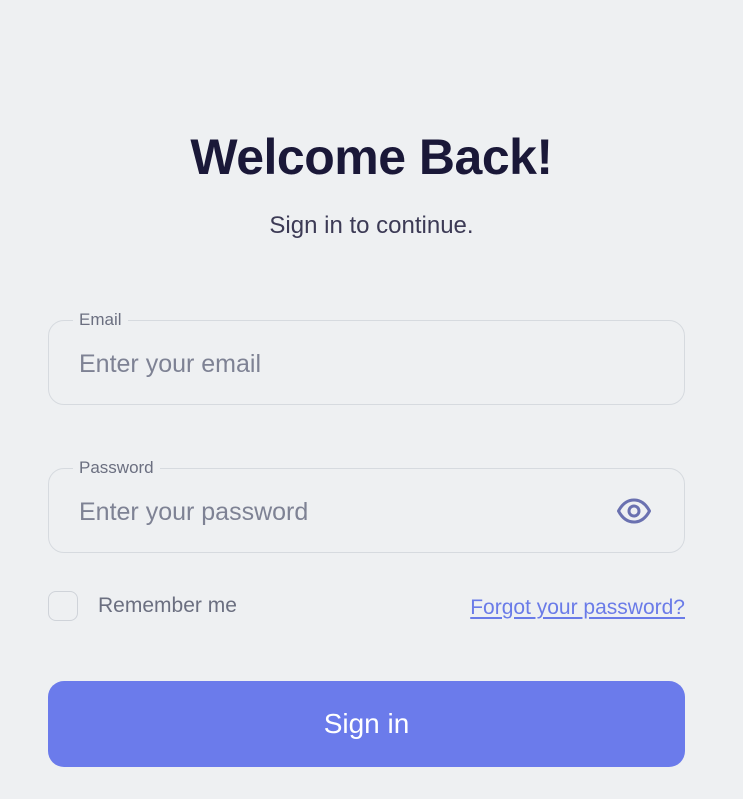 The height and width of the screenshot is (799, 743). Describe the element at coordinates (371, 157) in the screenshot. I see `page-title: Welcome Back!` at that location.